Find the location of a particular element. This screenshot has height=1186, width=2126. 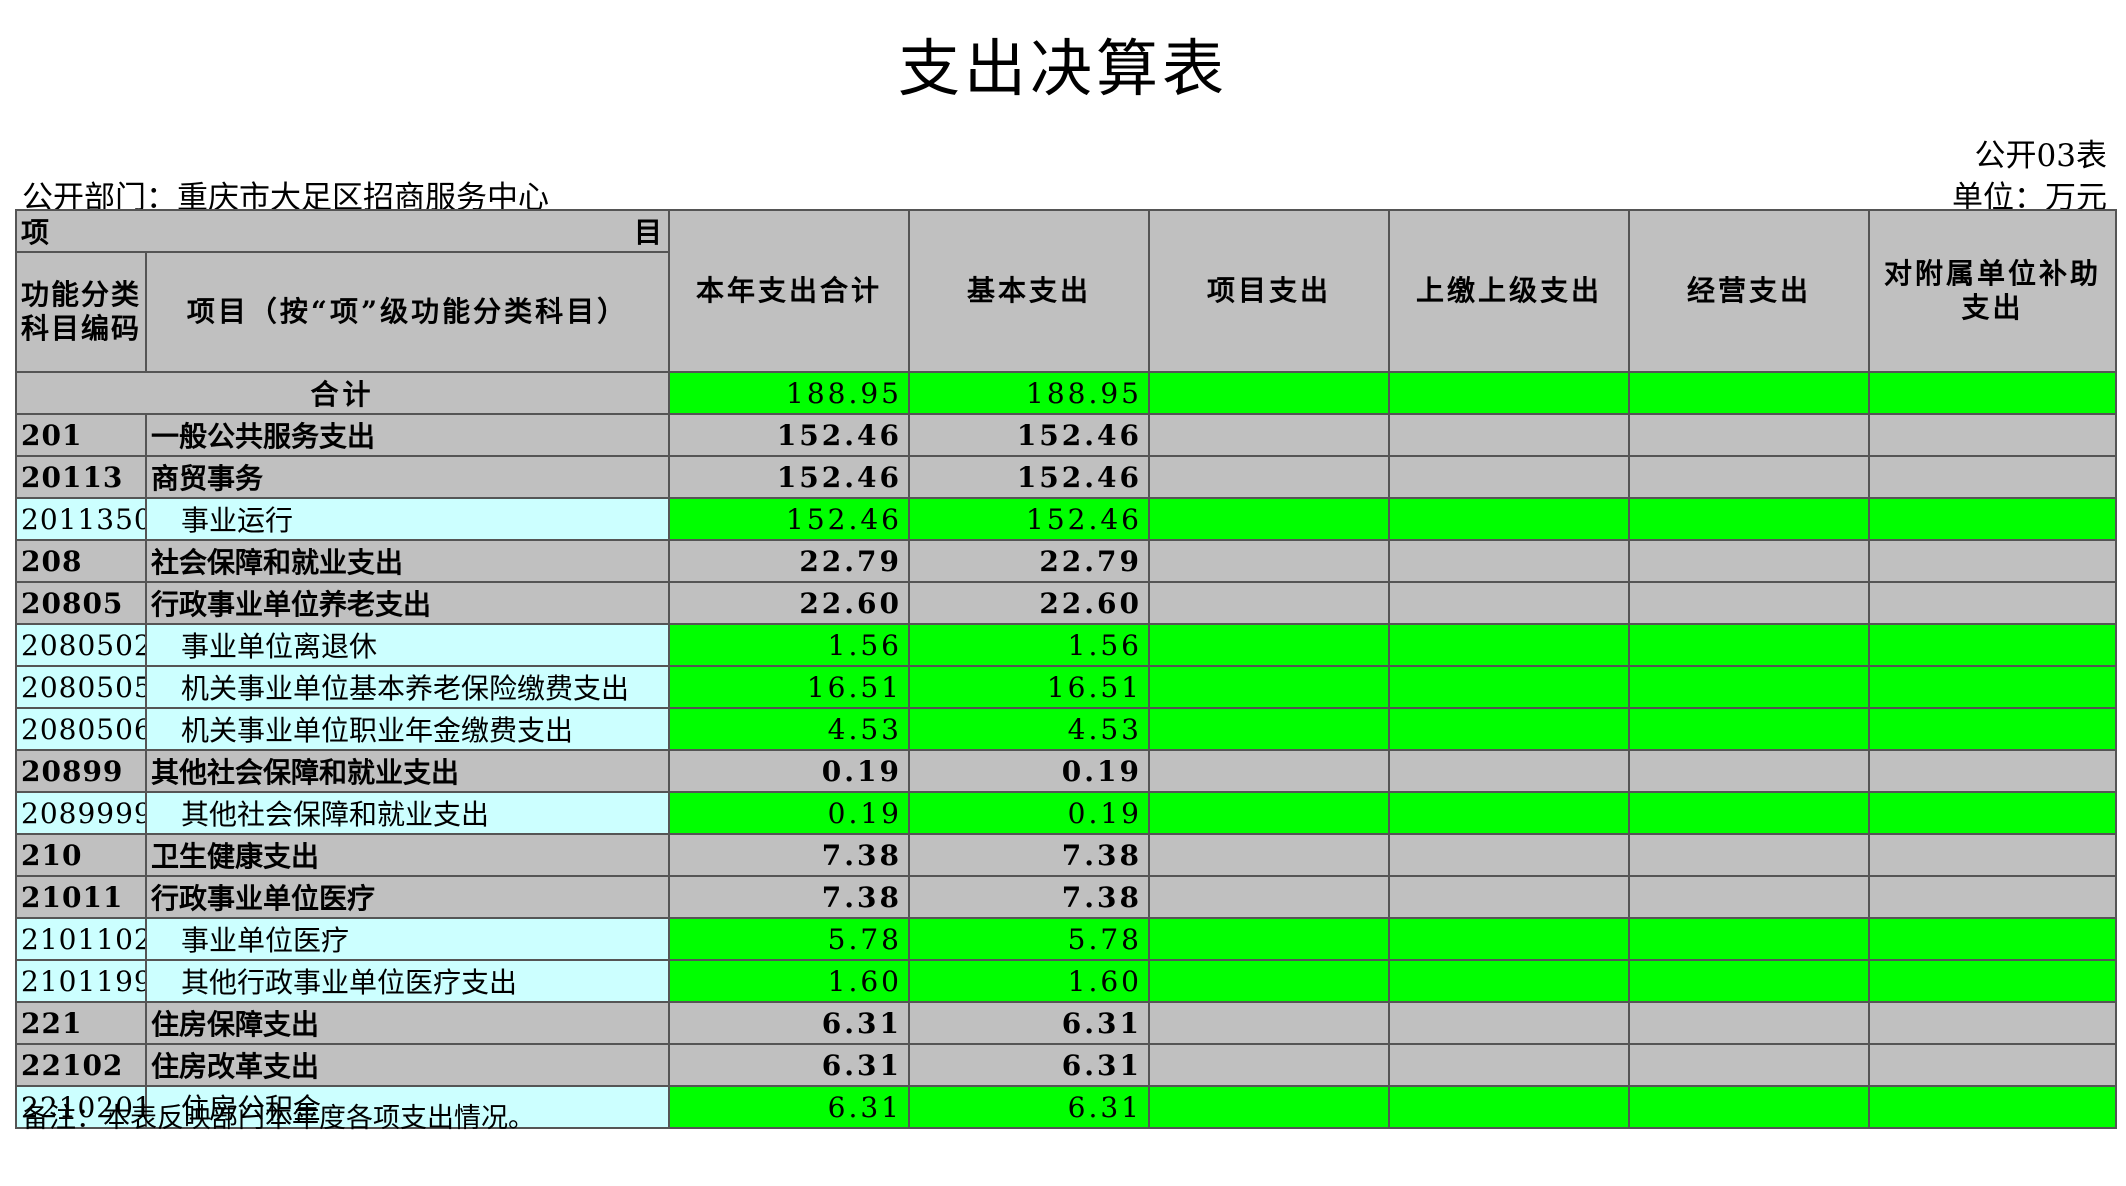

row-code: 22102 is located at coordinates (81, 1065).